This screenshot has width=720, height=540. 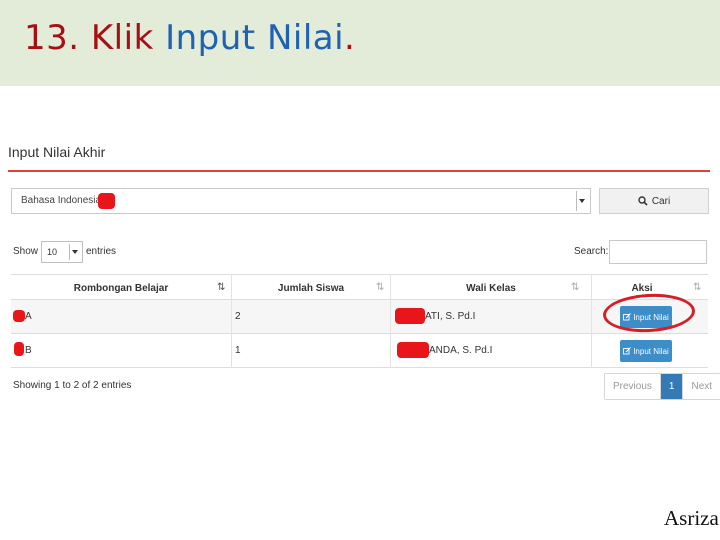 What do you see at coordinates (658, 252) in the screenshot?
I see `search-input` at bounding box center [658, 252].